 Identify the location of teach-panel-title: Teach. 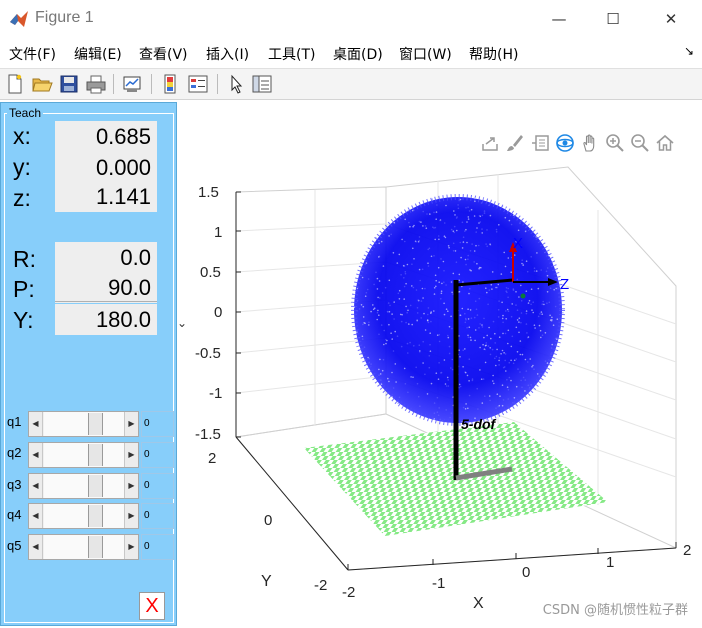
(25, 113).